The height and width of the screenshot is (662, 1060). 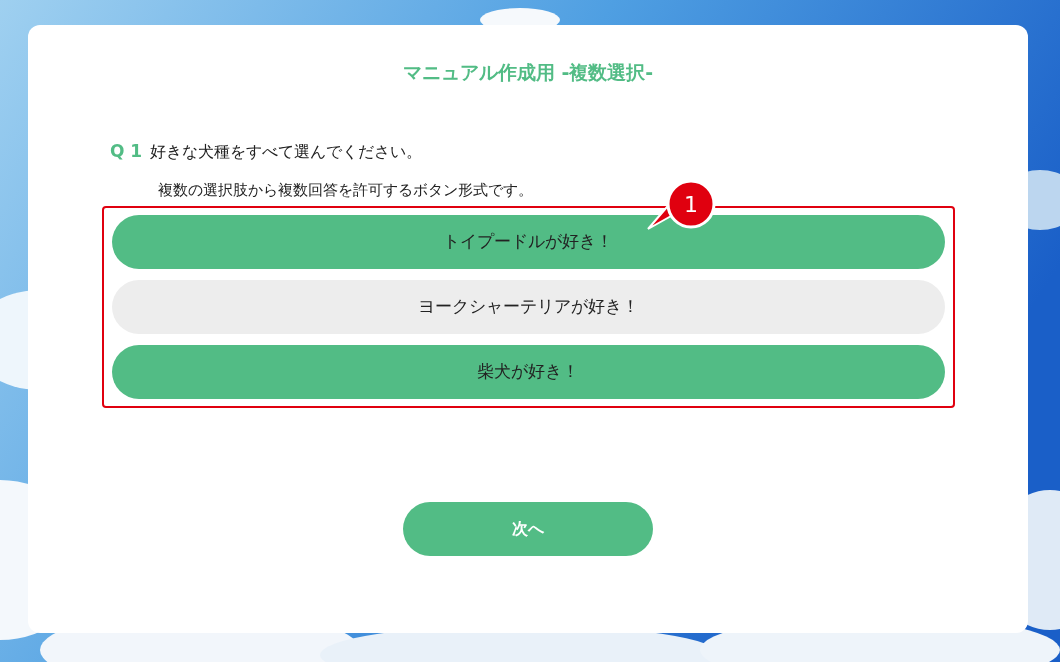 What do you see at coordinates (126, 151) in the screenshot?
I see `question-number: Q 1` at bounding box center [126, 151].